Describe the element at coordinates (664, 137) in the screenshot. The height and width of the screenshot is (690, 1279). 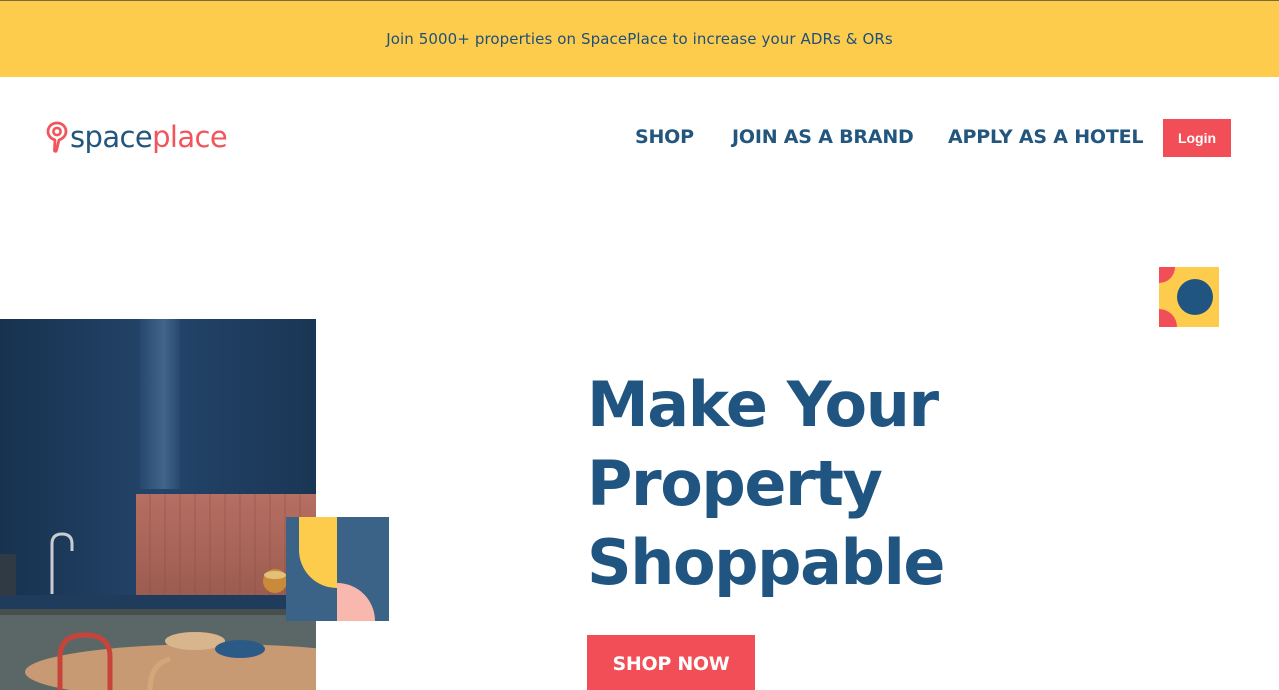
I see `nav-item-shop: SHOP` at that location.